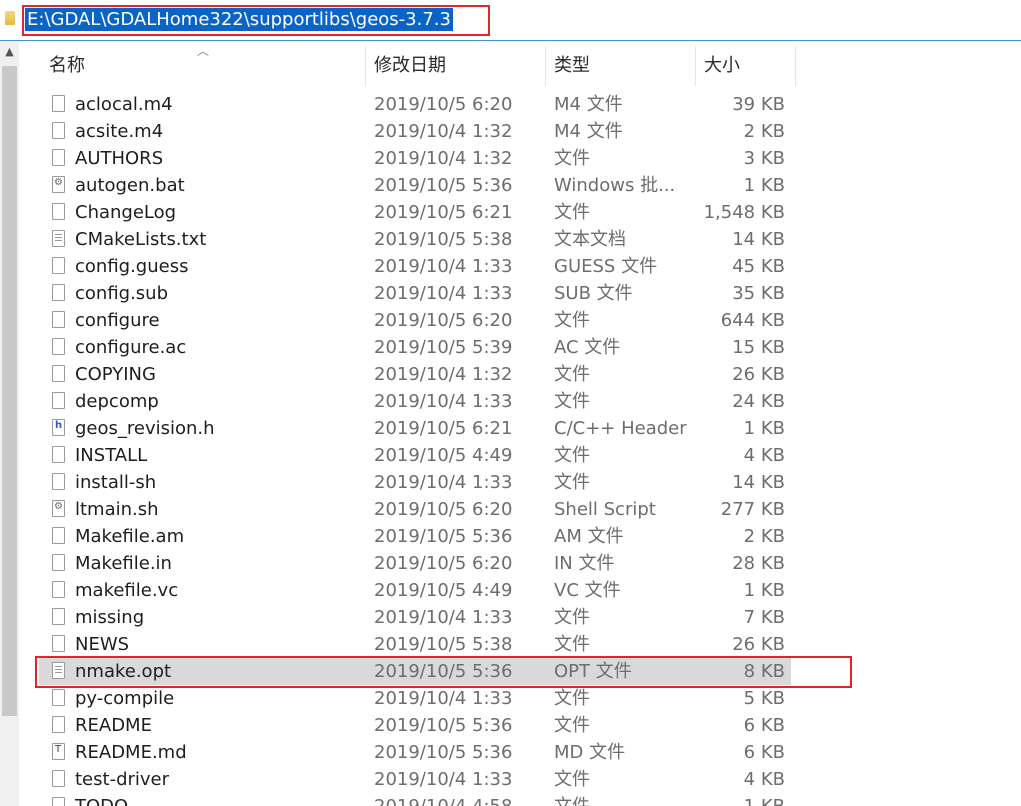 Image resolution: width=1021 pixels, height=806 pixels. Describe the element at coordinates (520, 131) in the screenshot. I see `file-row: acsite.m4 2019/10/4 1:32 M4 文件 2 KB` at that location.